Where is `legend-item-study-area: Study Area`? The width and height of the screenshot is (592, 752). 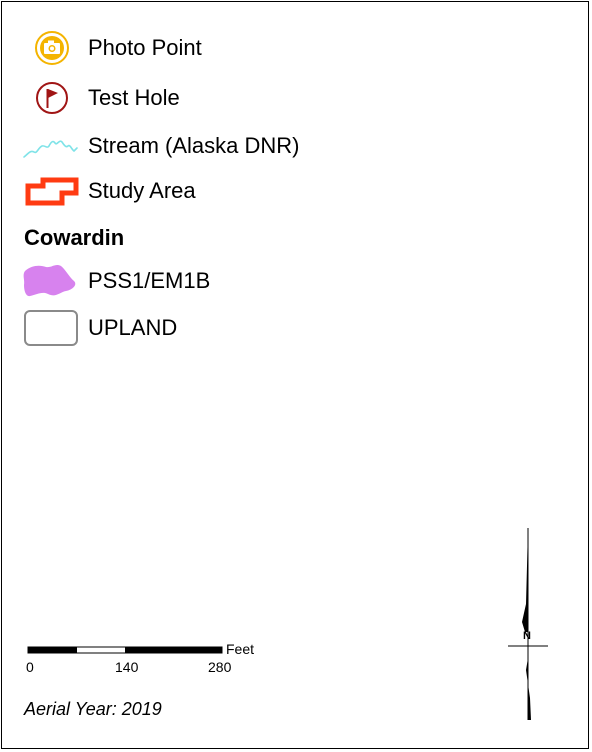
legend-item-study-area: Study Area is located at coordinates (109, 191).